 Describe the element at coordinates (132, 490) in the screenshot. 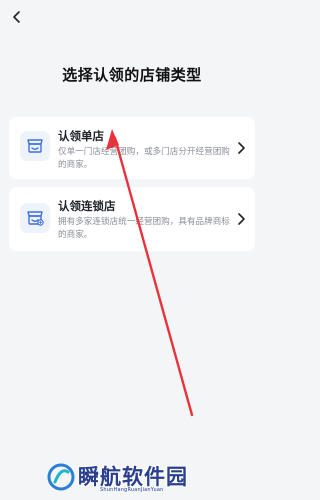

I see `watermark-subtext: ShunHangRuanJianYuan` at that location.